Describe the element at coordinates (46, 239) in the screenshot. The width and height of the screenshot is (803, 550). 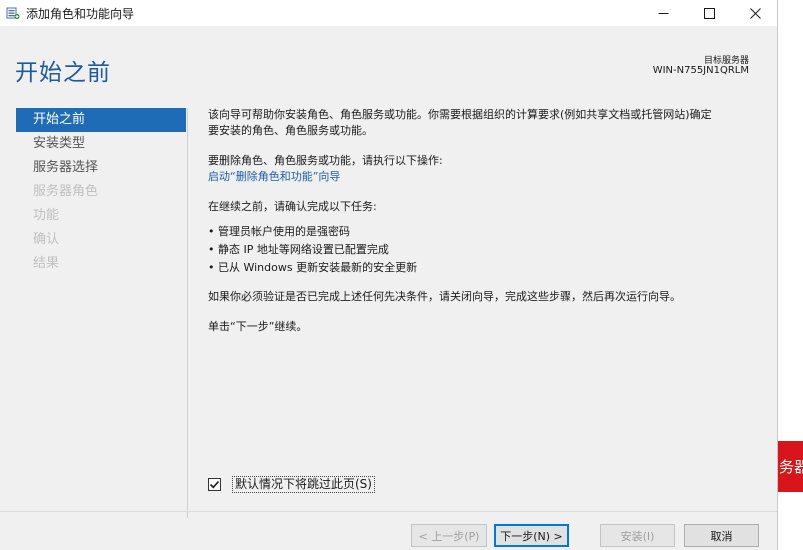
I see `nav-item-confirmation: 确认` at that location.